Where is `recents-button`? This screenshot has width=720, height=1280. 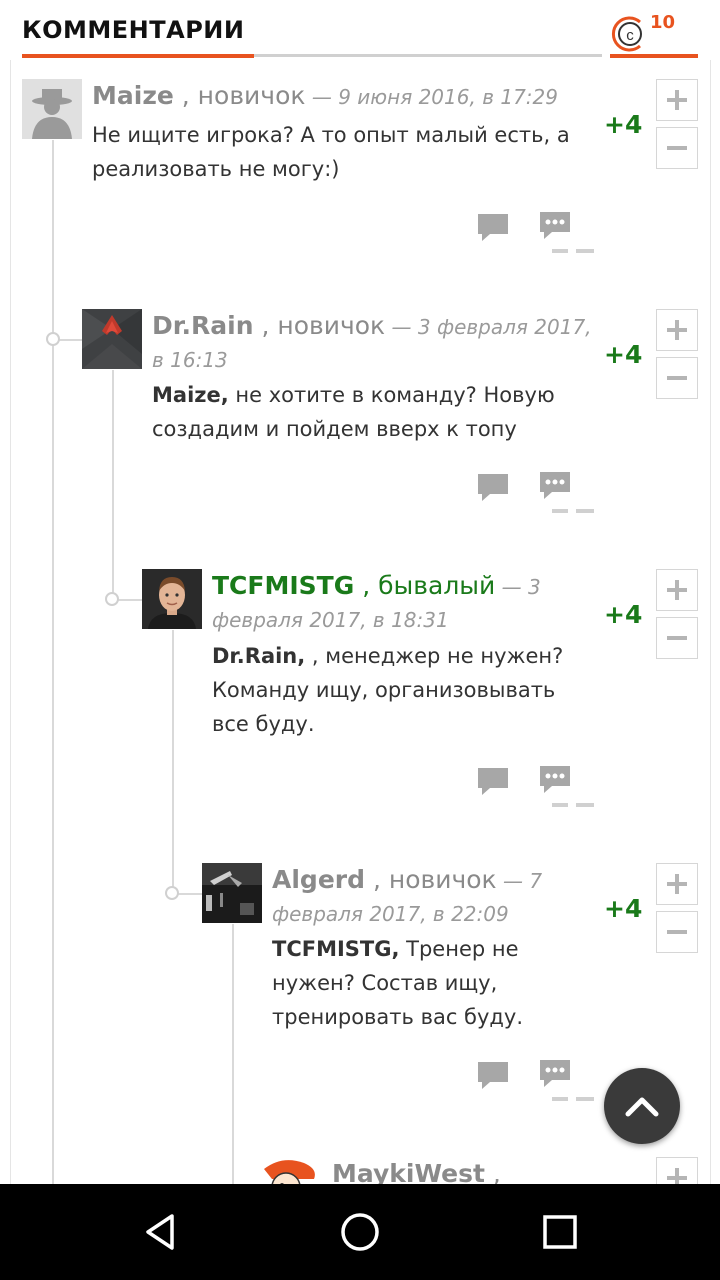 recents-button is located at coordinates (560, 1232).